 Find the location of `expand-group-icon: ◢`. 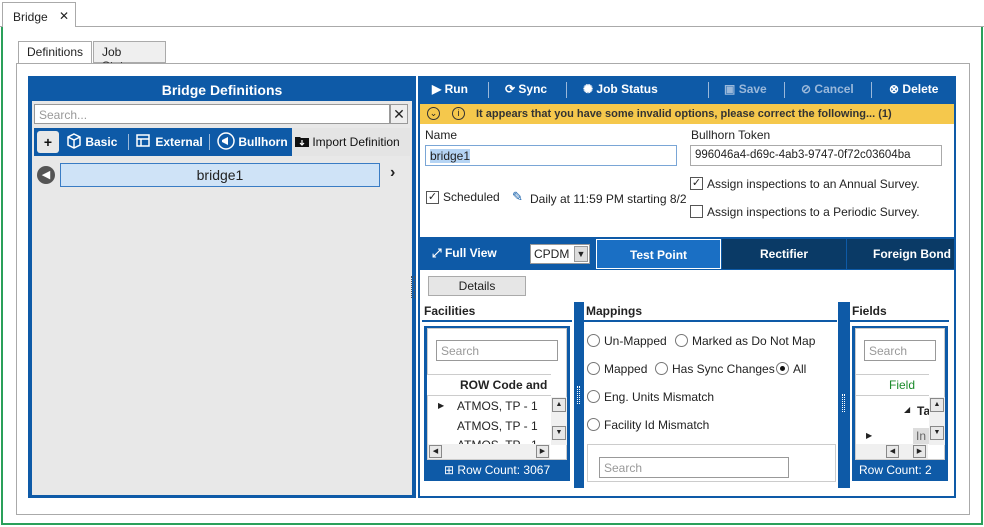

expand-group-icon: ◢ is located at coordinates (907, 409).